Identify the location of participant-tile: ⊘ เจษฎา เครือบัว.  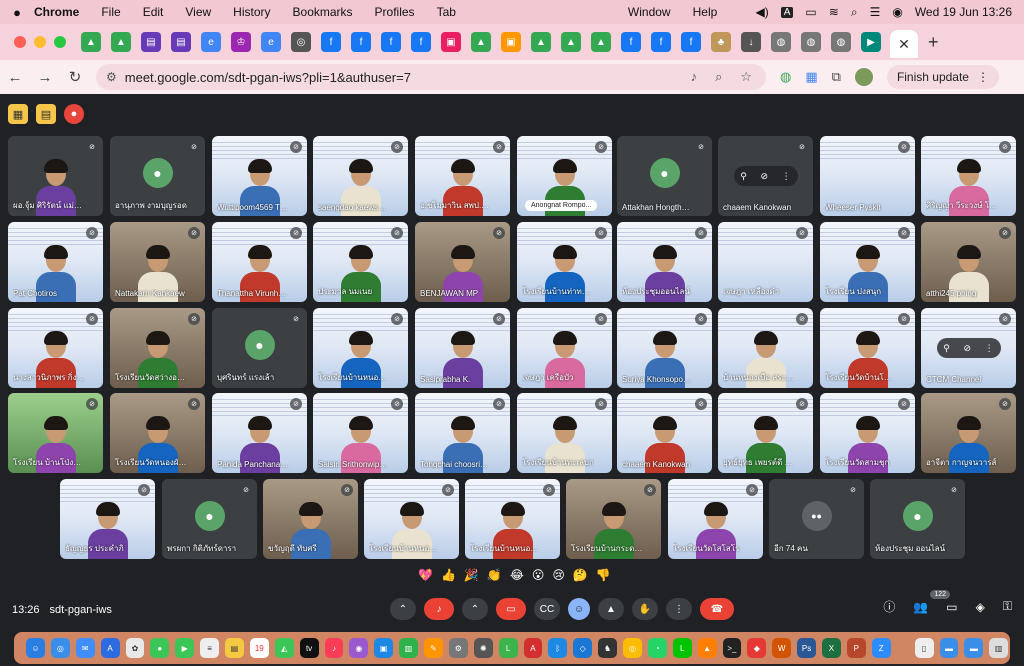
(564, 348).